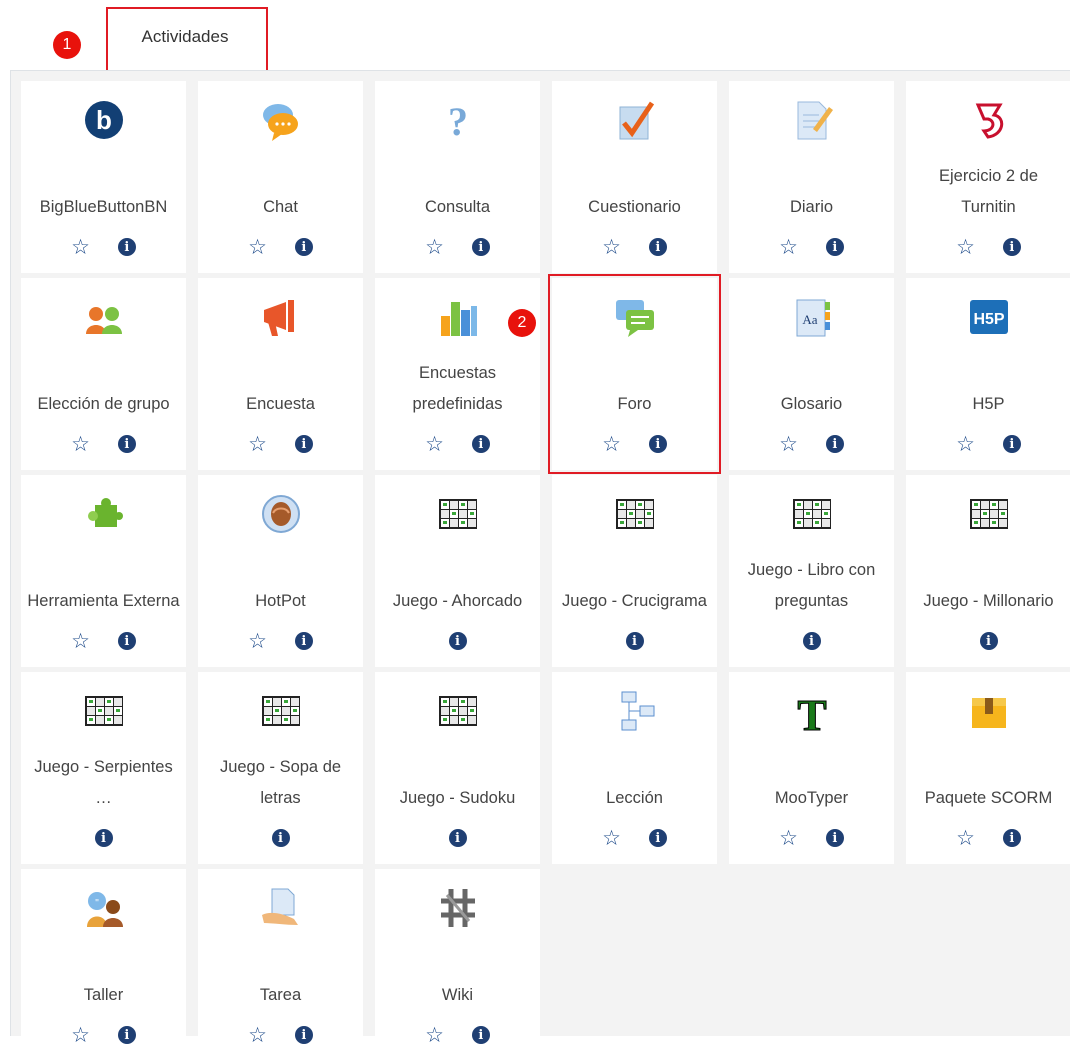 This screenshot has width=1070, height=1061. Describe the element at coordinates (811, 514) in the screenshot. I see `game-board-icon` at that location.